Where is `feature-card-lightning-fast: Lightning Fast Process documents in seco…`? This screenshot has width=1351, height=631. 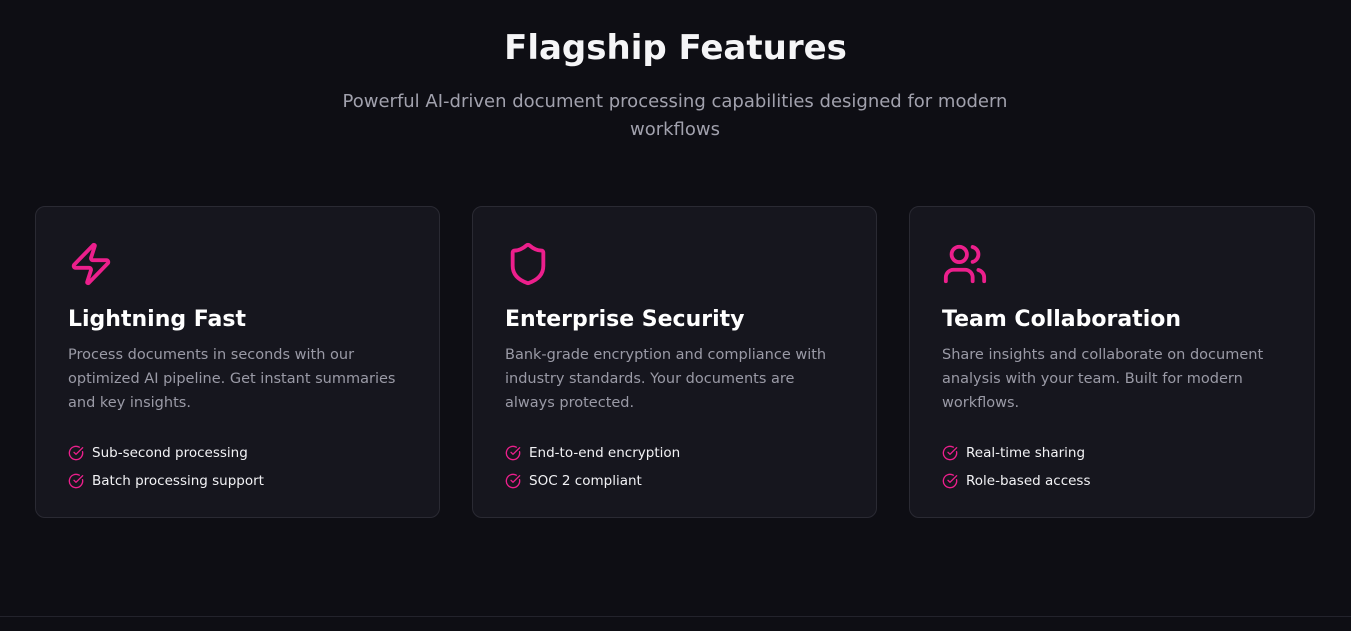
feature-card-lightning-fast: Lightning Fast Process documents in seco… is located at coordinates (237, 362).